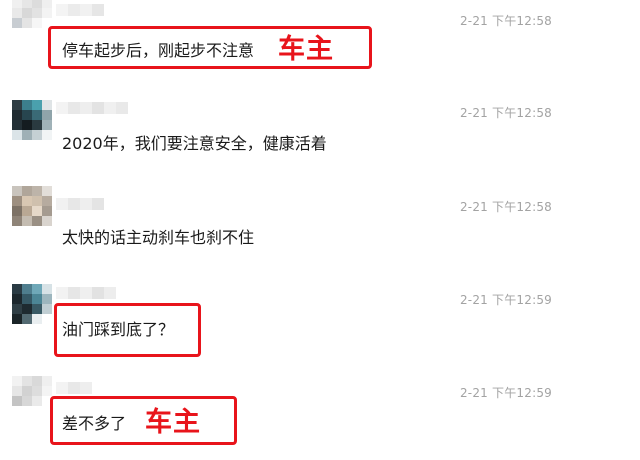 The image size is (640, 460). Describe the element at coordinates (158, 237) in the screenshot. I see `message-text: 太快的话主动刹车也刹不住` at that location.